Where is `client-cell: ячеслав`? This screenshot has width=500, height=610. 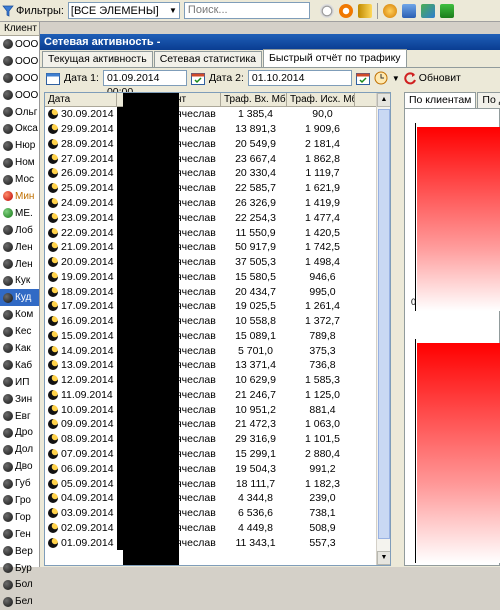
client-cell: ячеслав is located at coordinates (196, 247).